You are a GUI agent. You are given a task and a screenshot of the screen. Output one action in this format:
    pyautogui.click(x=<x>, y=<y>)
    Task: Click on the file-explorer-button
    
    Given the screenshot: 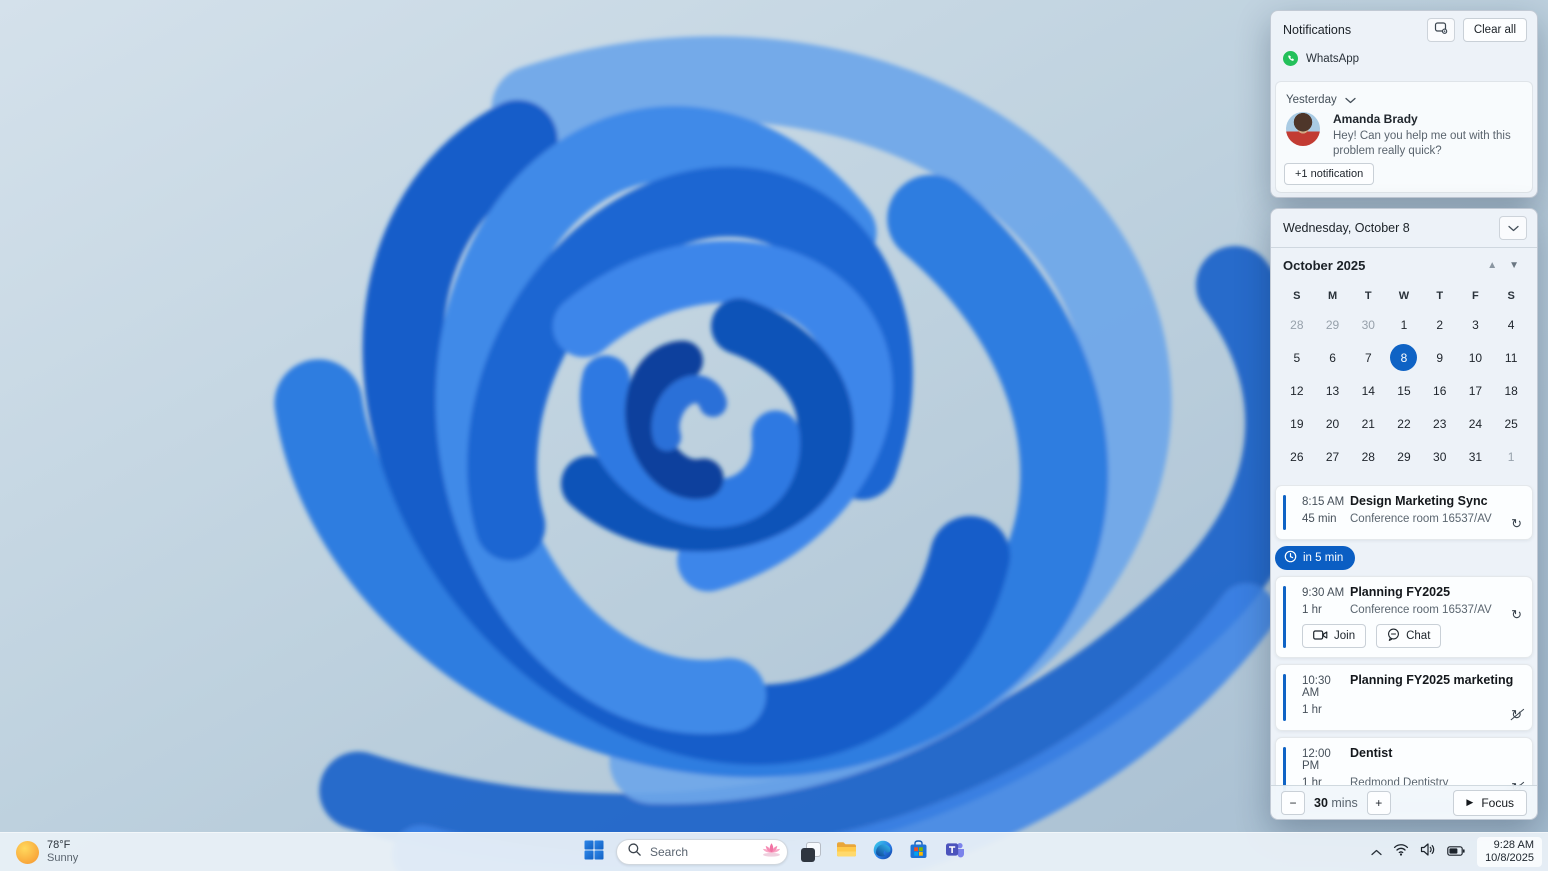 What is the action you would take?
    pyautogui.click(x=846, y=852)
    